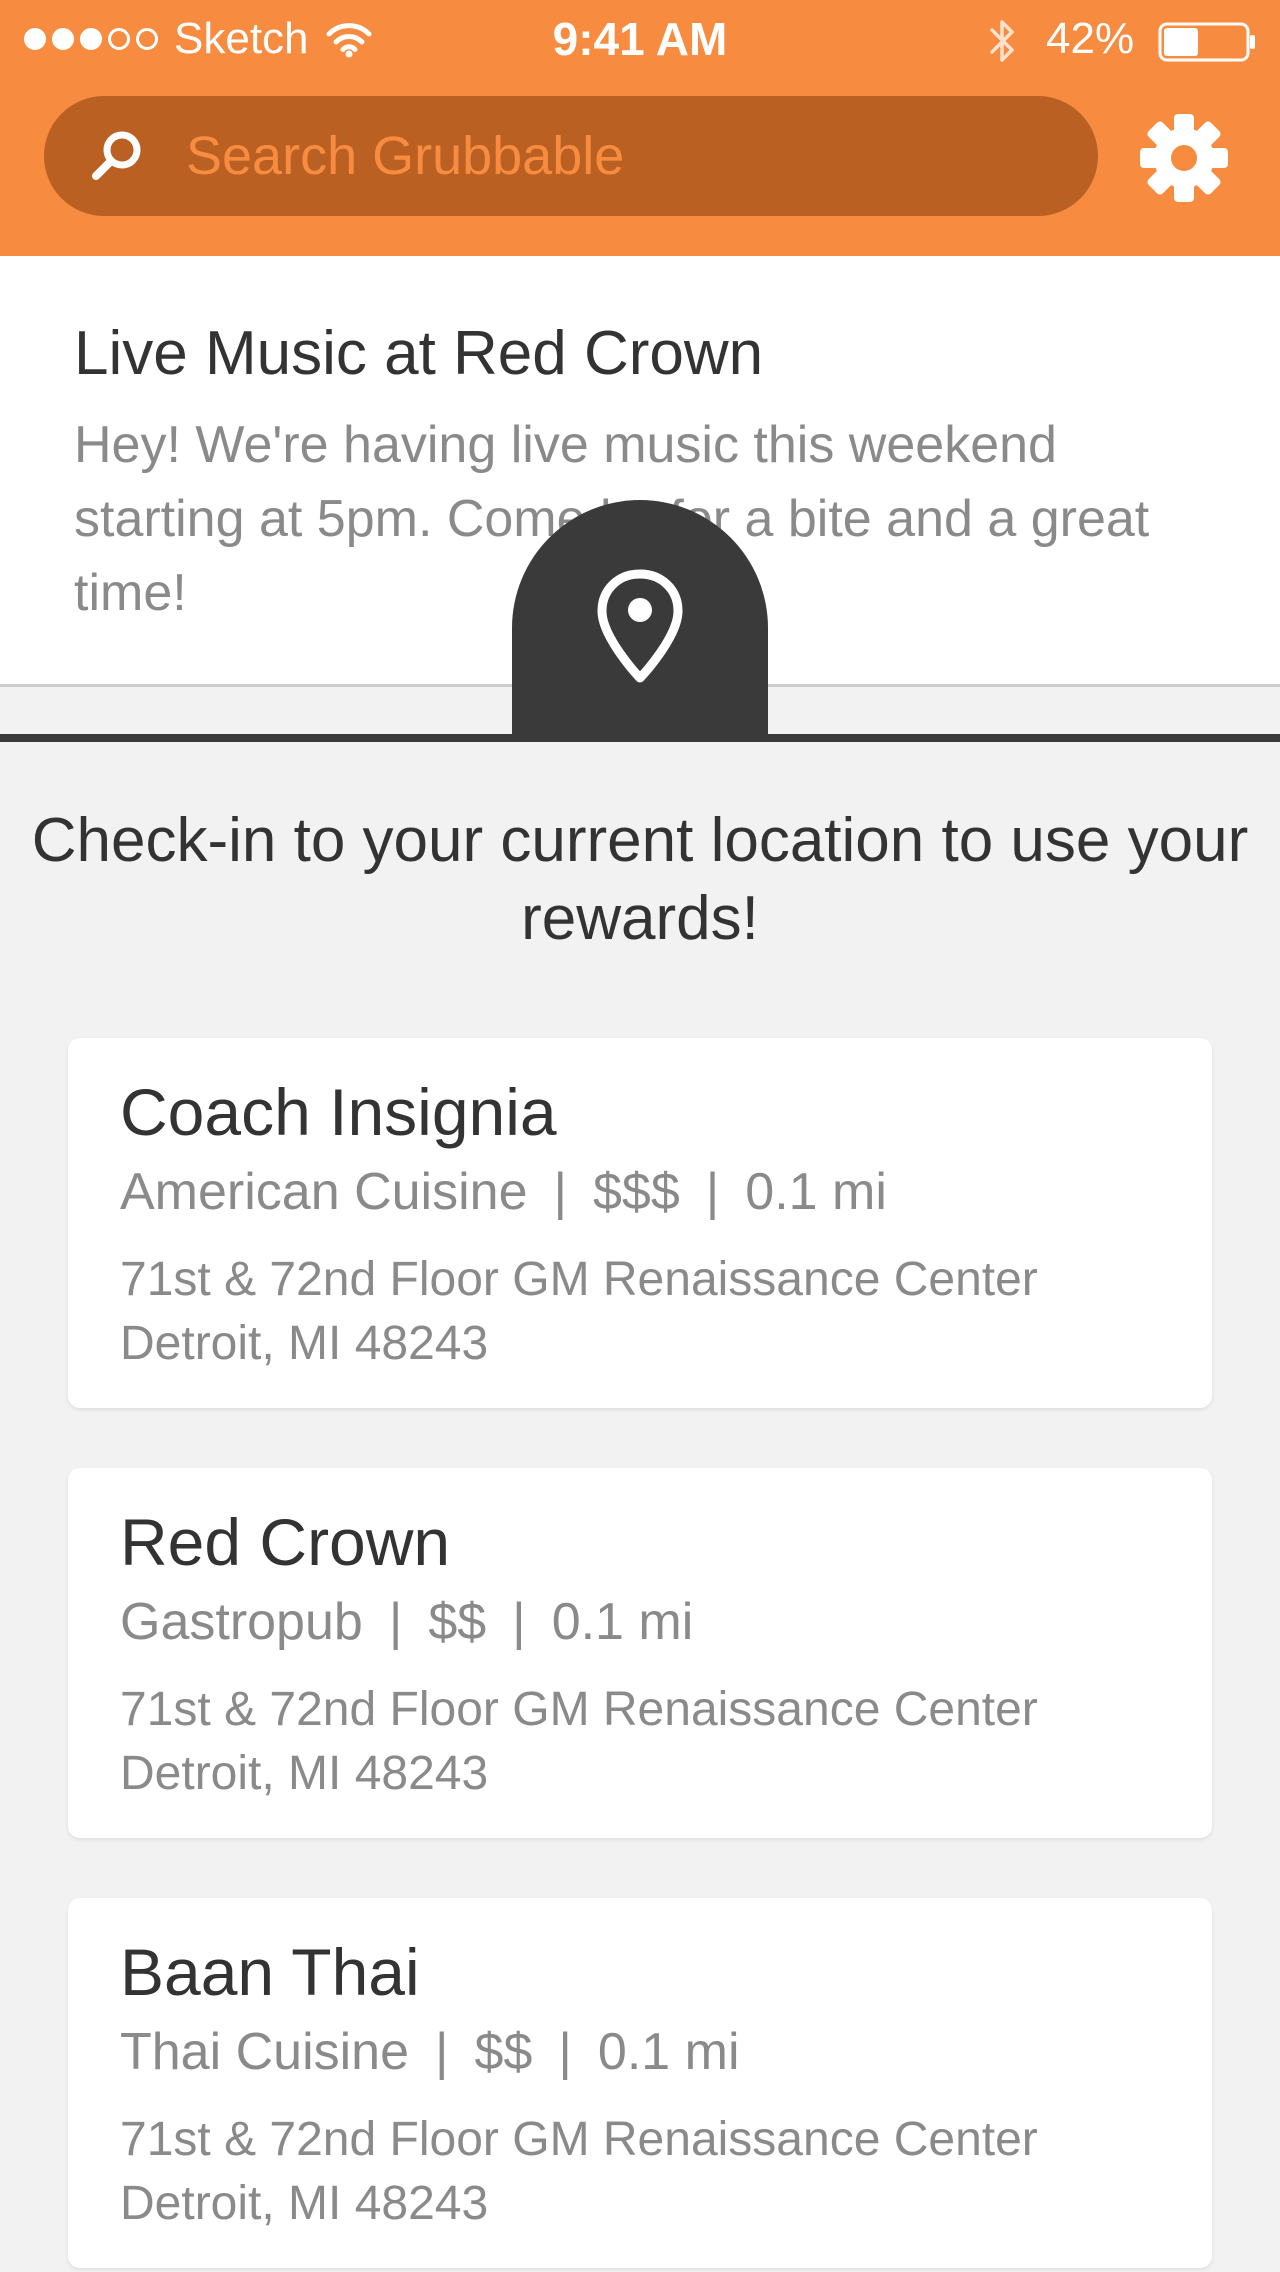 This screenshot has width=1280, height=2272. I want to click on search-icon, so click(116, 155).